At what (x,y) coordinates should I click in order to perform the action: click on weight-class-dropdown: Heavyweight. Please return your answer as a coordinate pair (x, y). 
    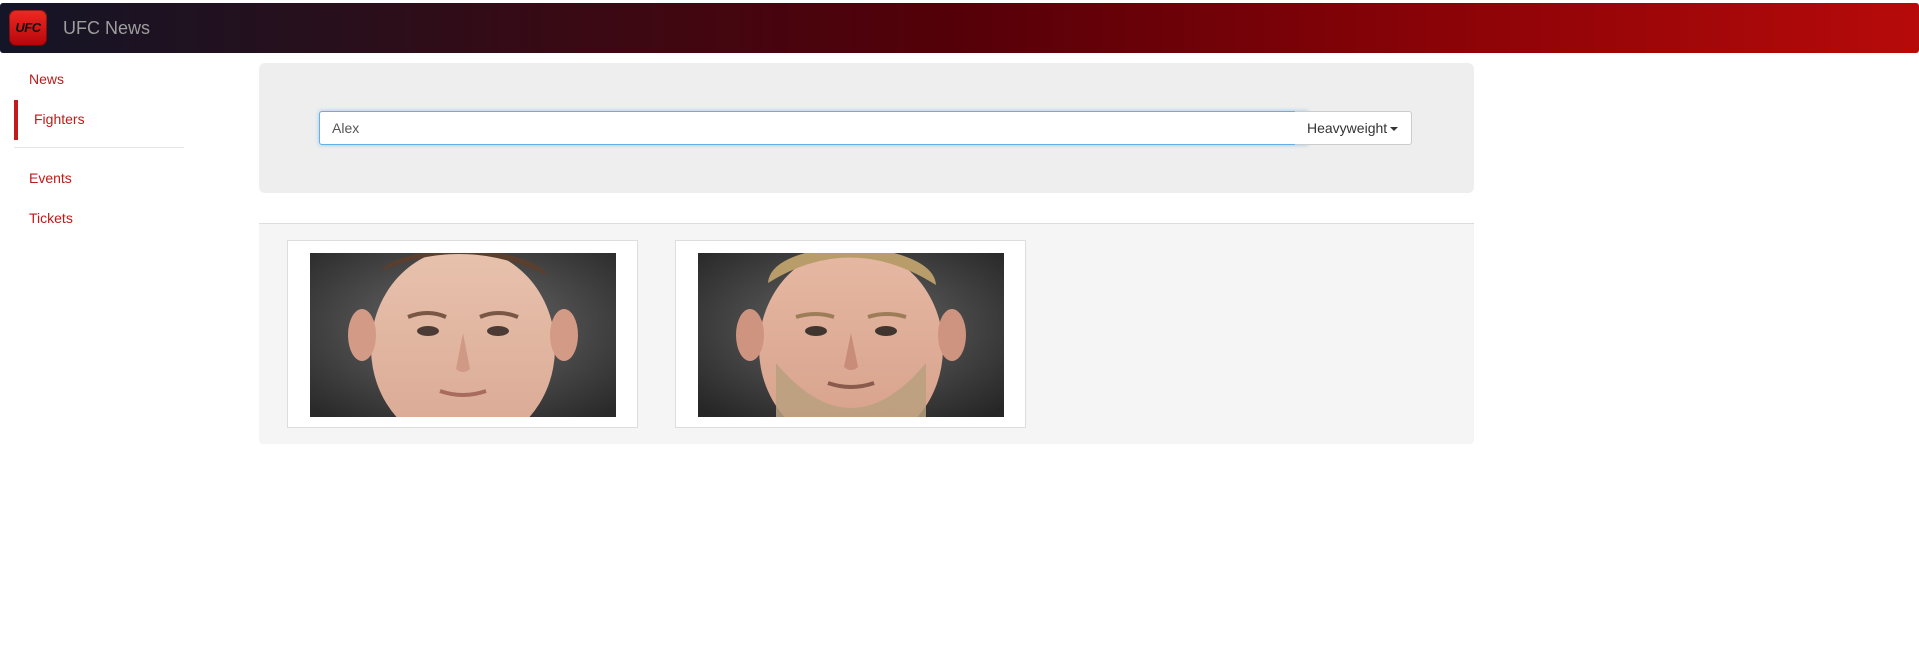
    Looking at the image, I should click on (1353, 128).